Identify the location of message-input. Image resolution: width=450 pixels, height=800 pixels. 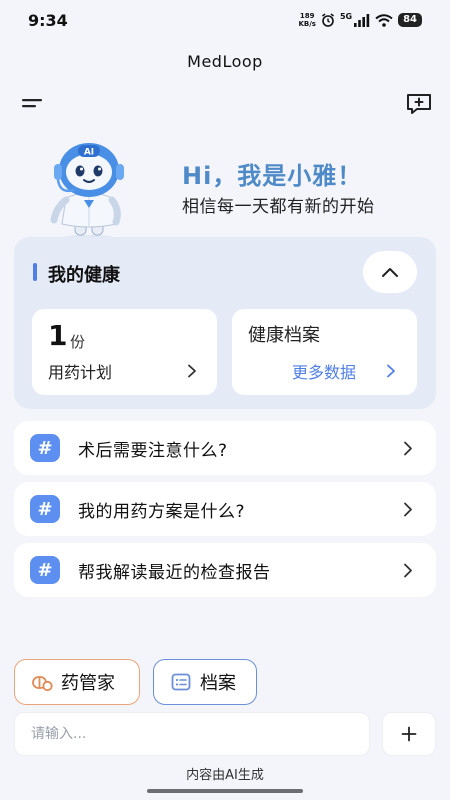
(192, 734).